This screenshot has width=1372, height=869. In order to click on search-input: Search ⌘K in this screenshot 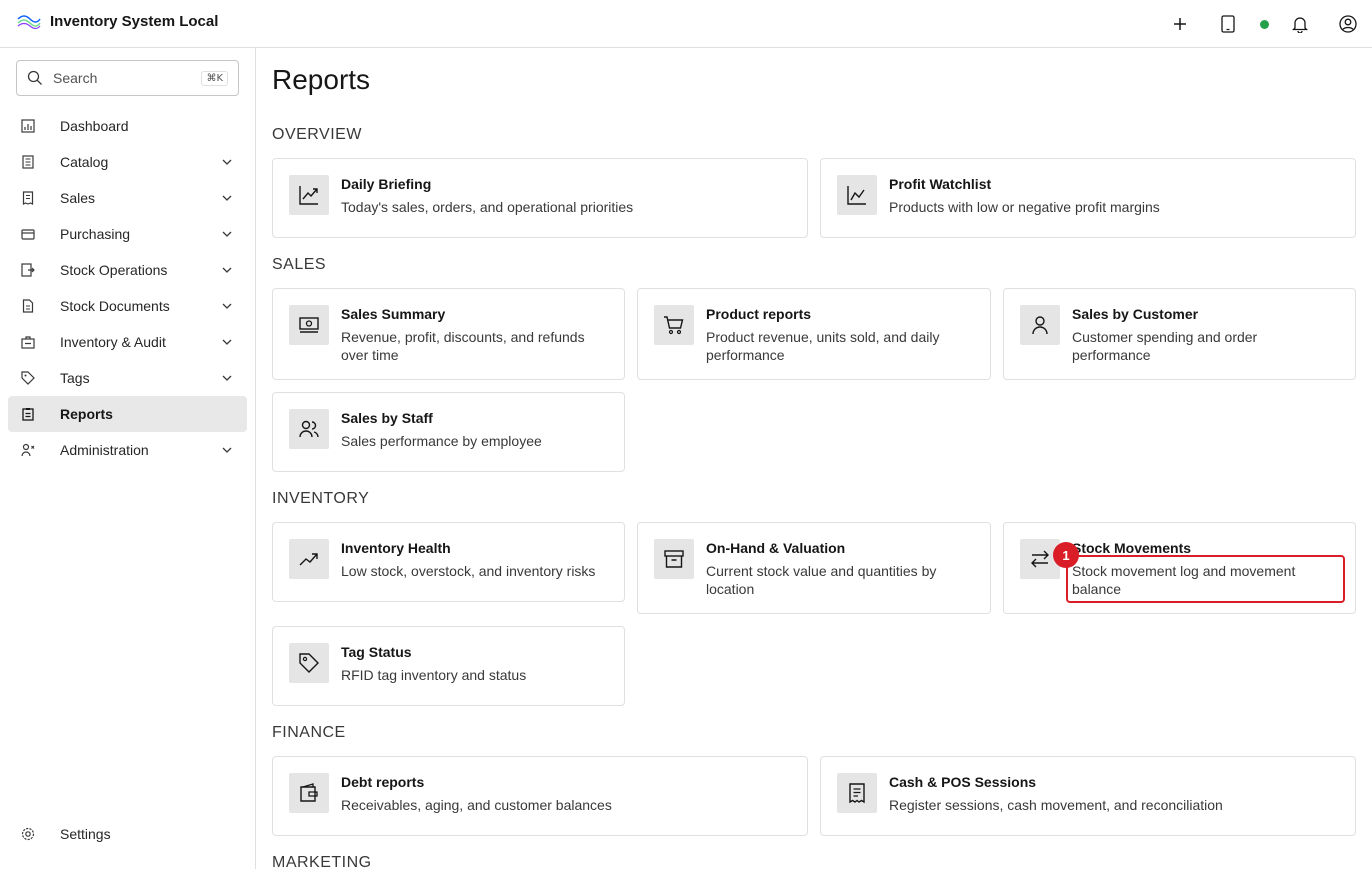, I will do `click(127, 78)`.